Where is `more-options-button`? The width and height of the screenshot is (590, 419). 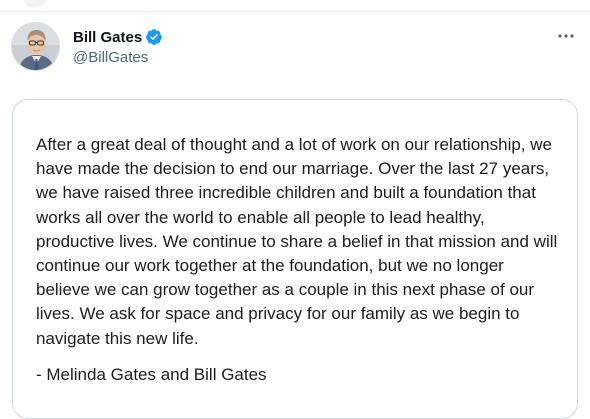
more-options-button is located at coordinates (566, 36).